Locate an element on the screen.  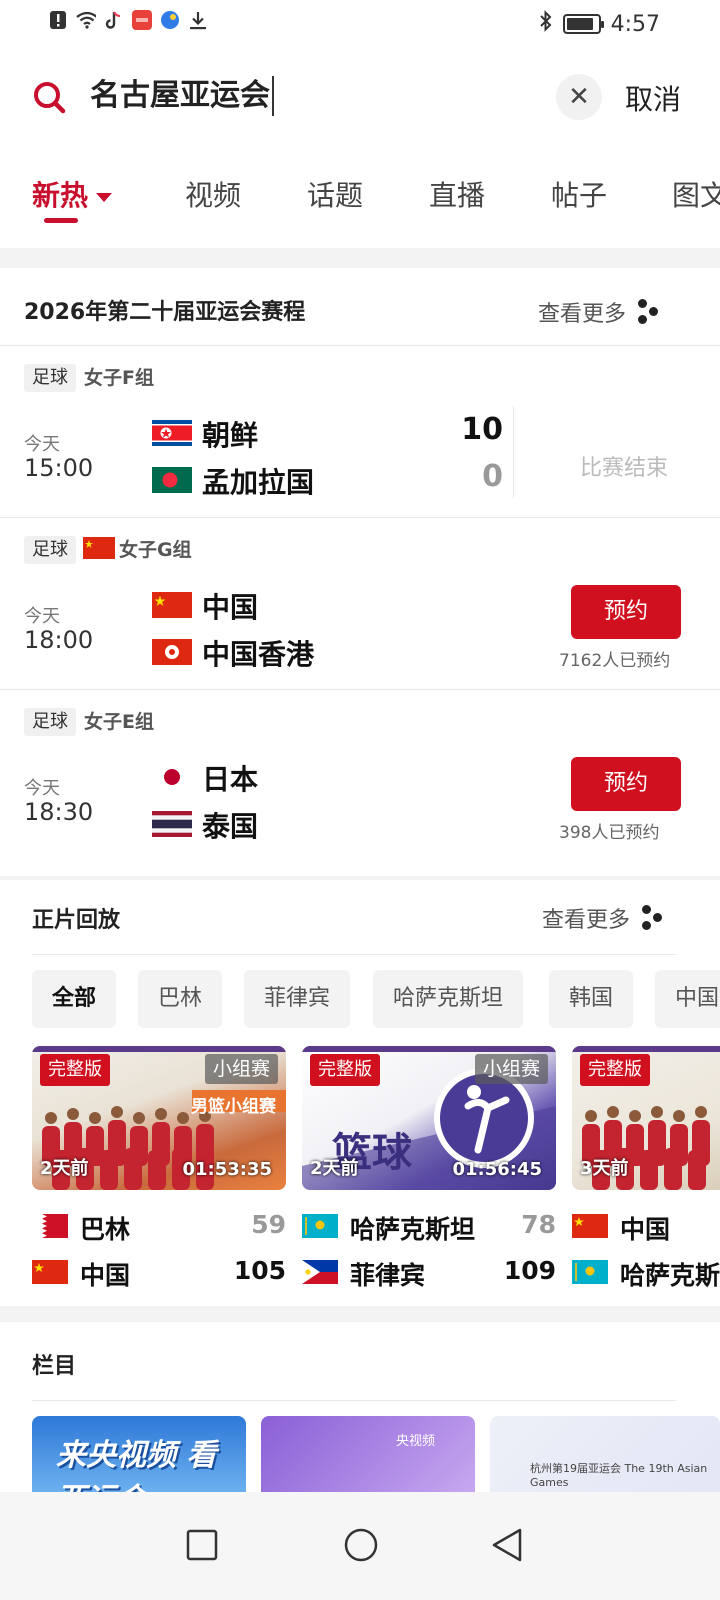
filter-chip: 巴林 is located at coordinates (180, 999).